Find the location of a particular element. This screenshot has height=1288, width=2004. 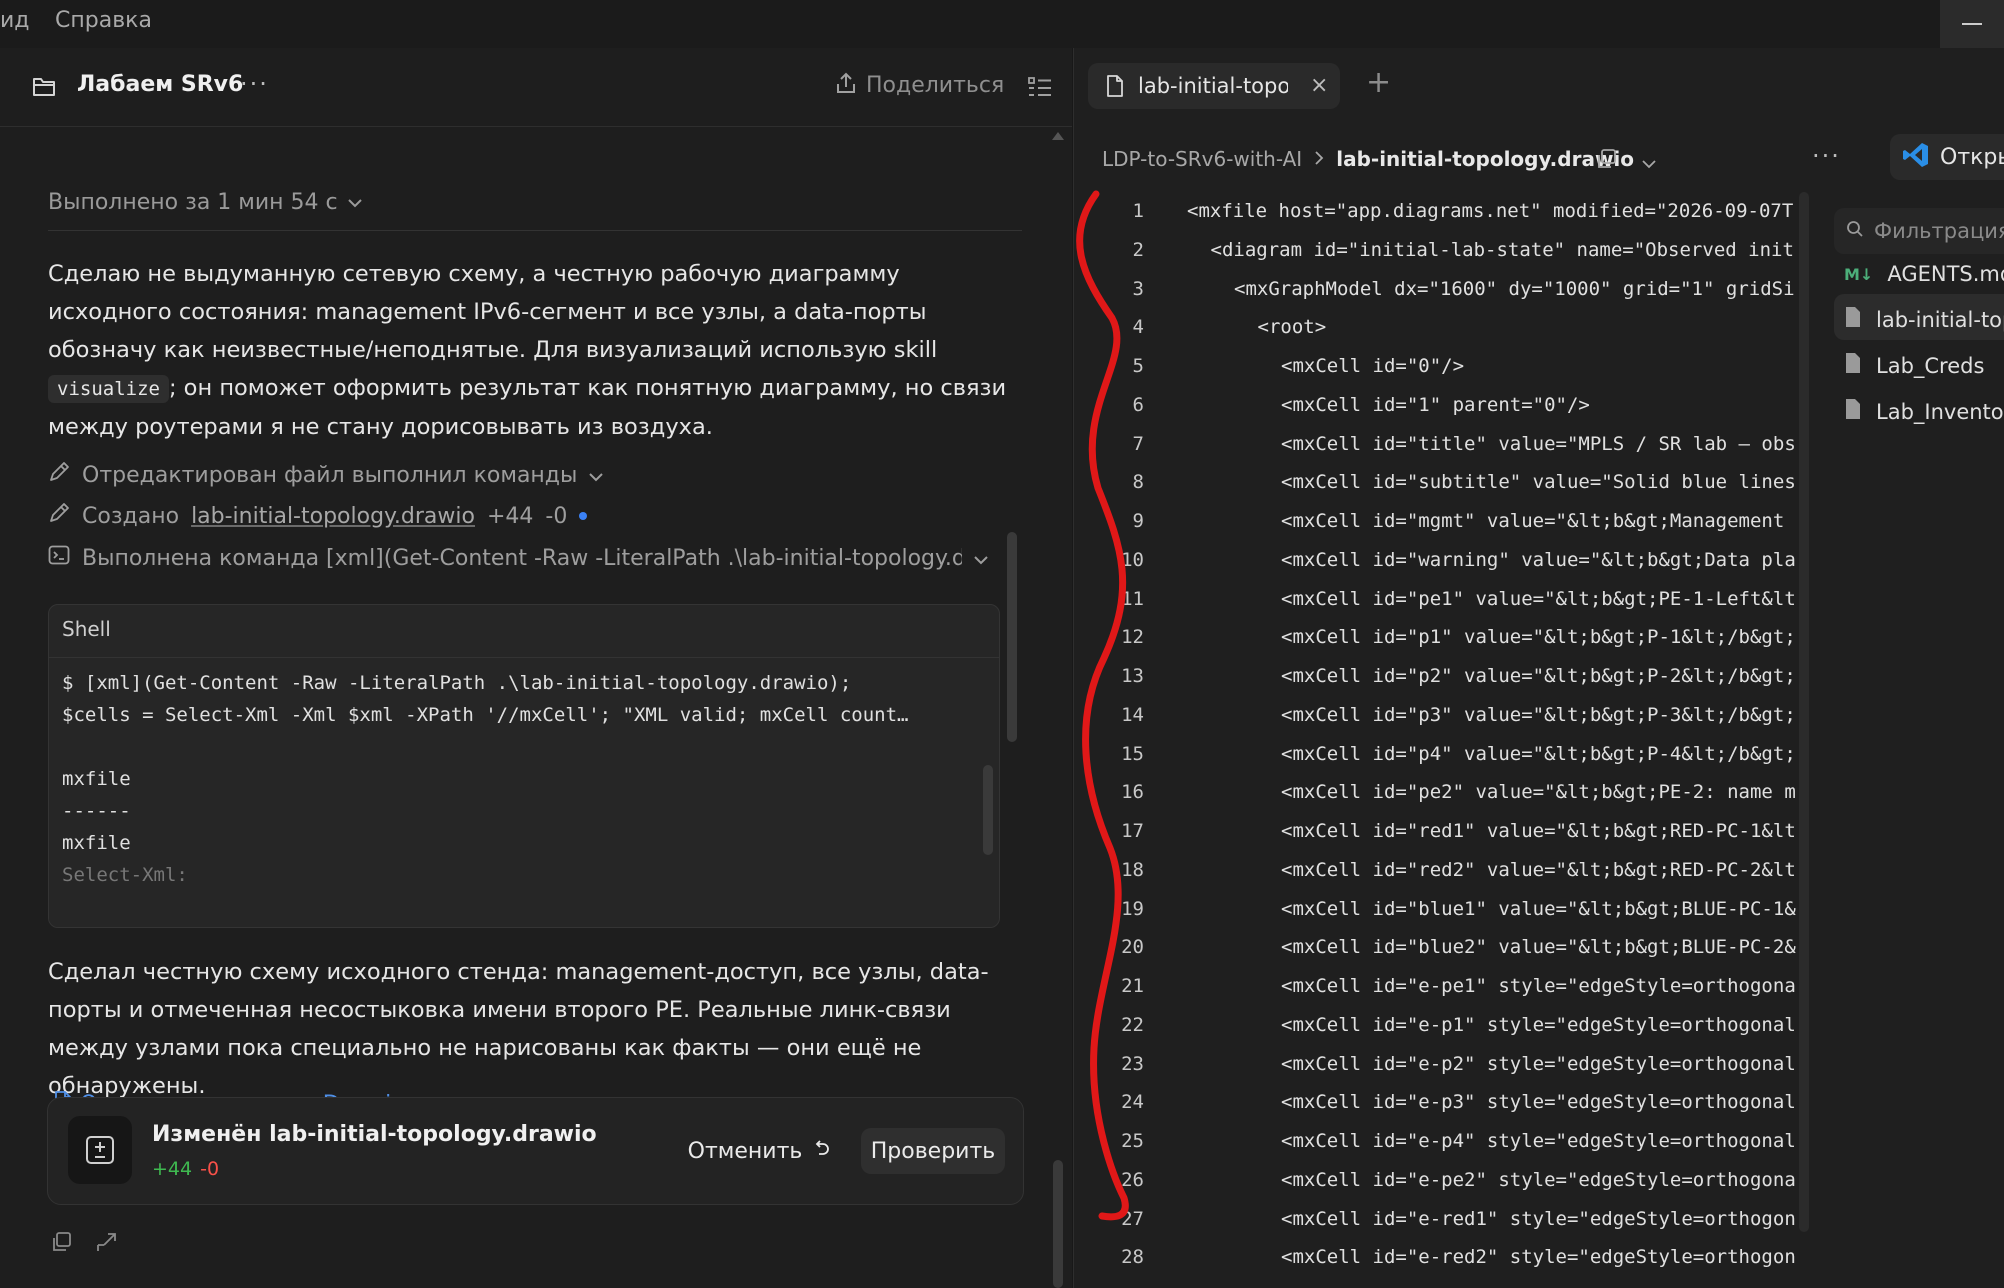

created-file-link: lab-initial-topology.drawio is located at coordinates (333, 516).